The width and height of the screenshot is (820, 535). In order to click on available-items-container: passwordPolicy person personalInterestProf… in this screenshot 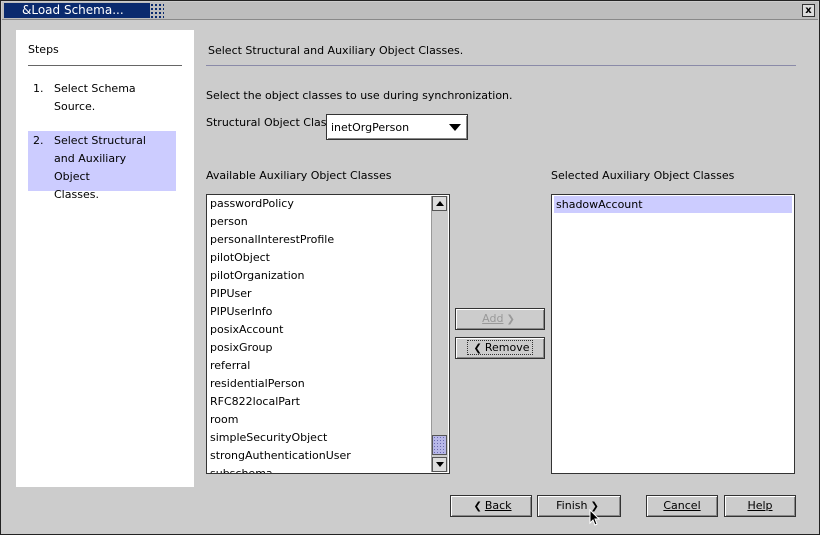, I will do `click(319, 334)`.